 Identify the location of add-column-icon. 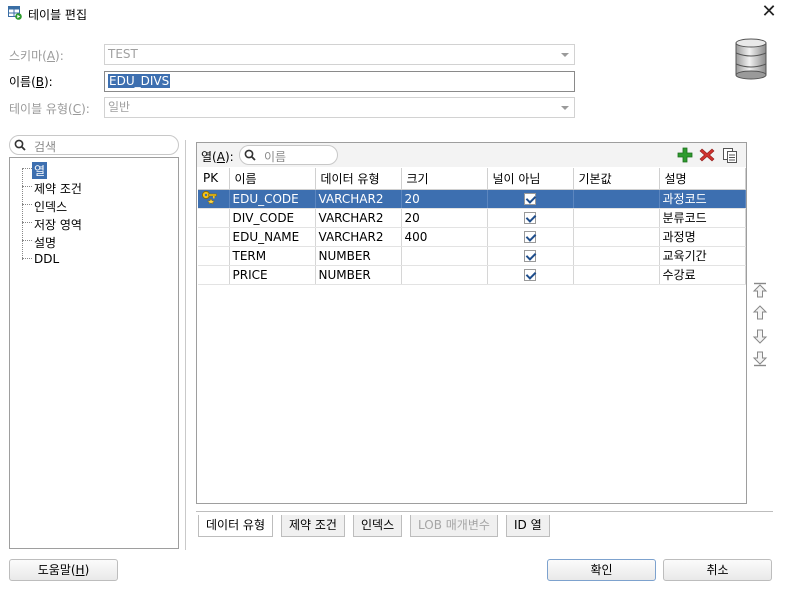
(685, 155).